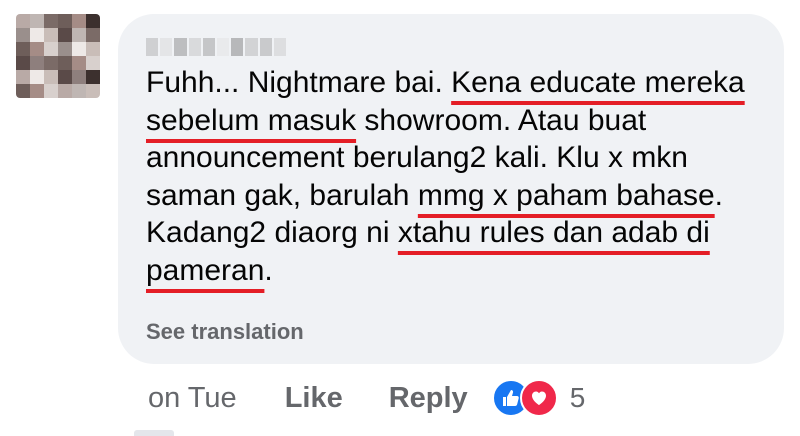  What do you see at coordinates (577, 397) in the screenshot?
I see `reaction-count: 5` at bounding box center [577, 397].